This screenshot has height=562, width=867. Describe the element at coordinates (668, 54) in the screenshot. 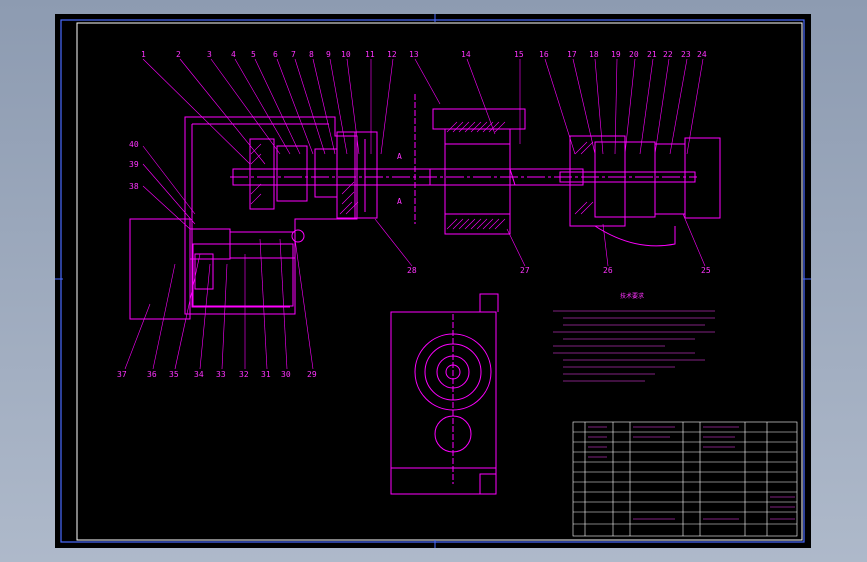

I see `part-label: 22` at that location.